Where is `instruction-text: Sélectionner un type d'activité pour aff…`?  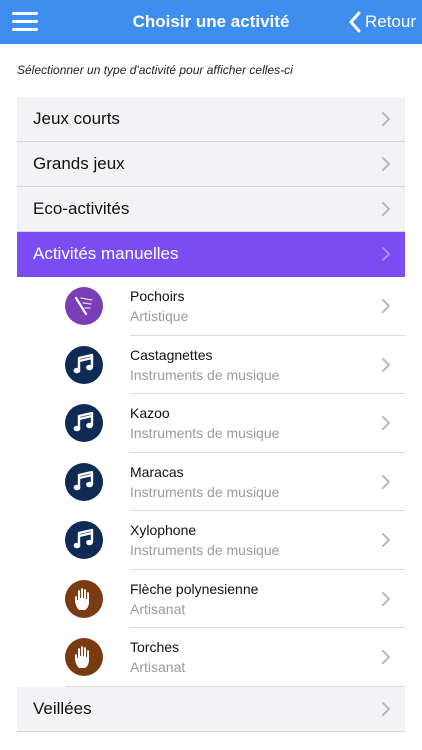
instruction-text: Sélectionner un type d'activité pour aff… is located at coordinates (155, 70).